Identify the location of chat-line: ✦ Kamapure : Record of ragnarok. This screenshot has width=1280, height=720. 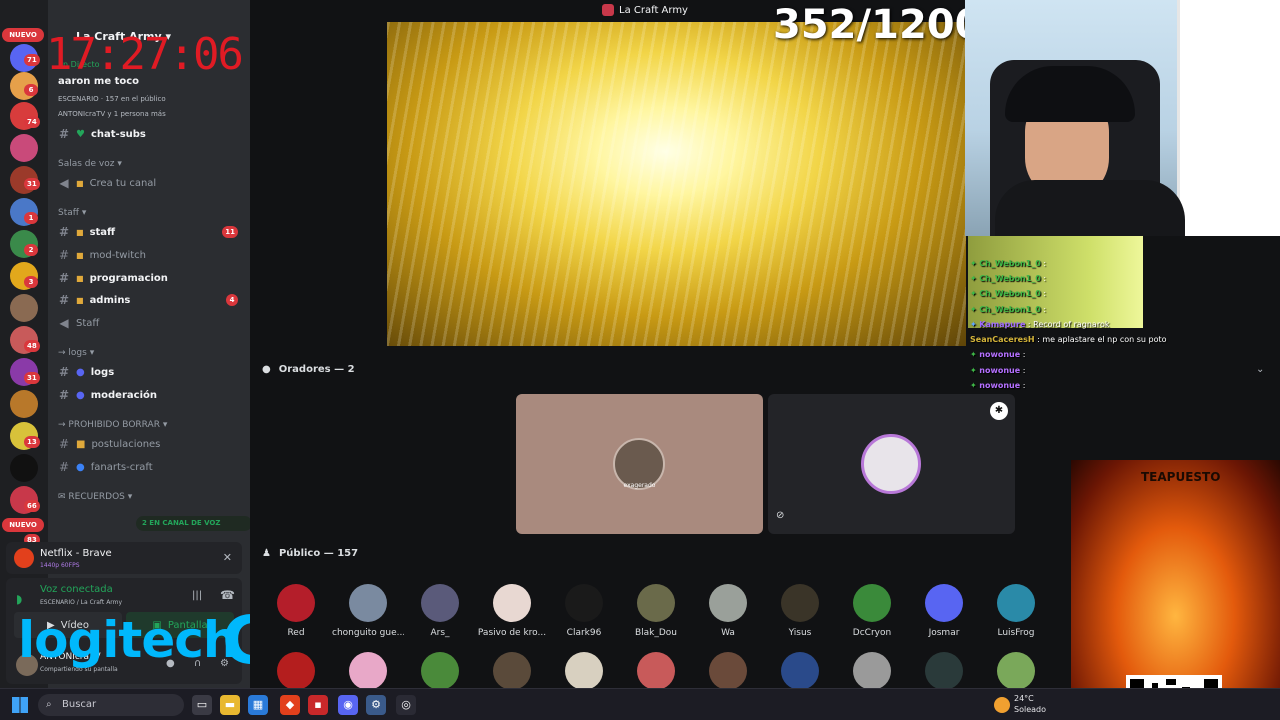
(1040, 324).